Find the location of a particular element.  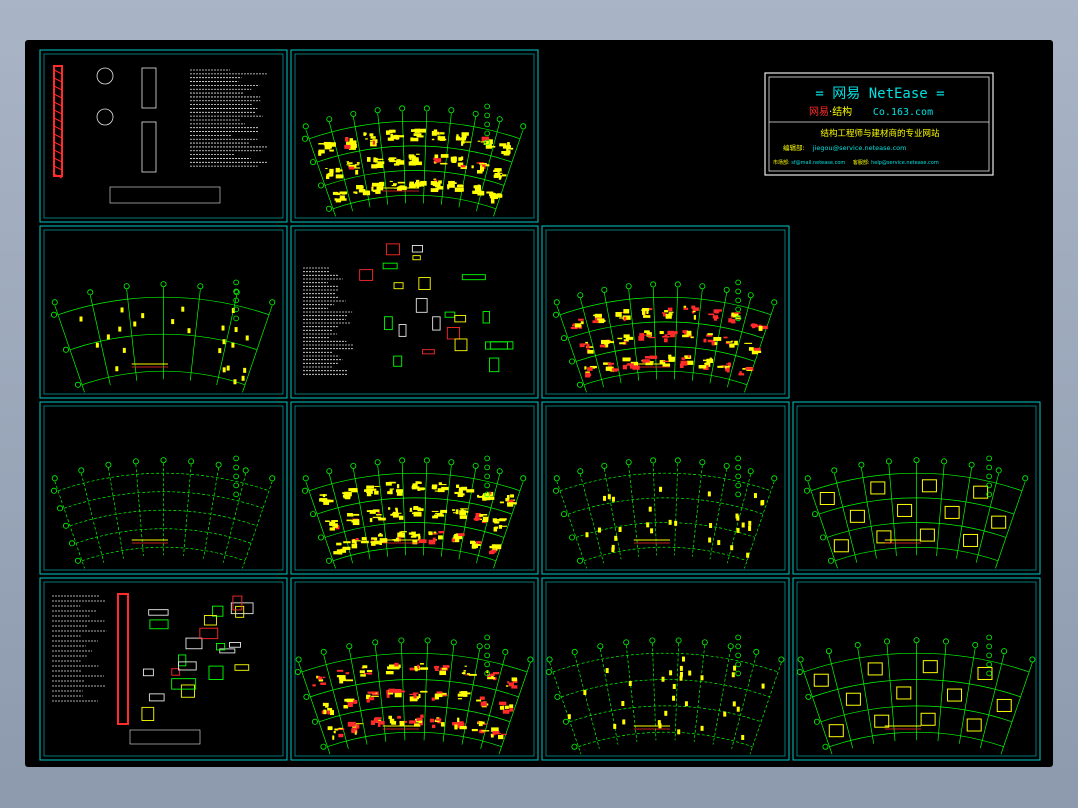

cad-sheet-s13 is located at coordinates (916, 669).